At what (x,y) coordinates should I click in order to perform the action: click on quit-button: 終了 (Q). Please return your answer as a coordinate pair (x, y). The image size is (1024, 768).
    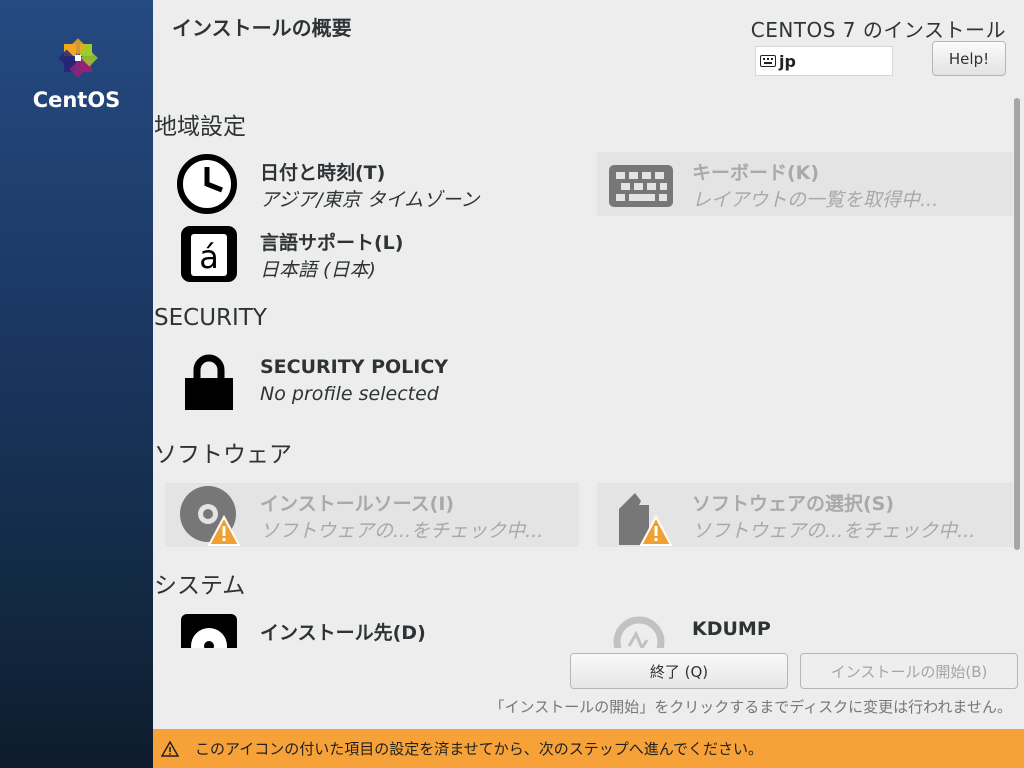
    Looking at the image, I should click on (679, 671).